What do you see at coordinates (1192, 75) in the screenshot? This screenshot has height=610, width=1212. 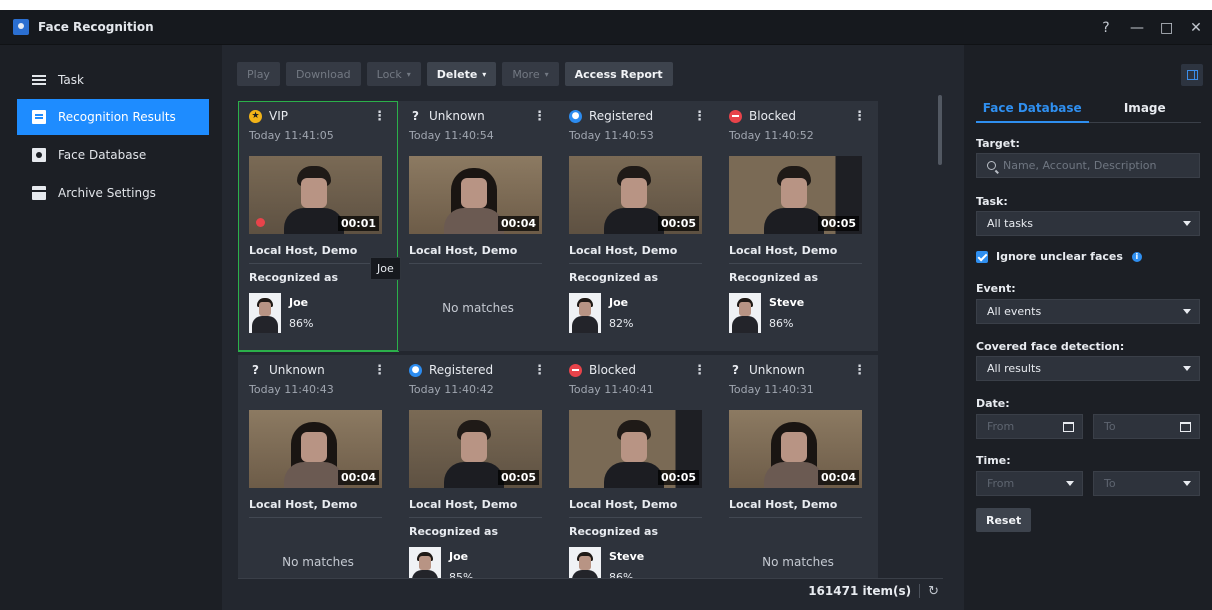 I see `panel-toggle-icon` at bounding box center [1192, 75].